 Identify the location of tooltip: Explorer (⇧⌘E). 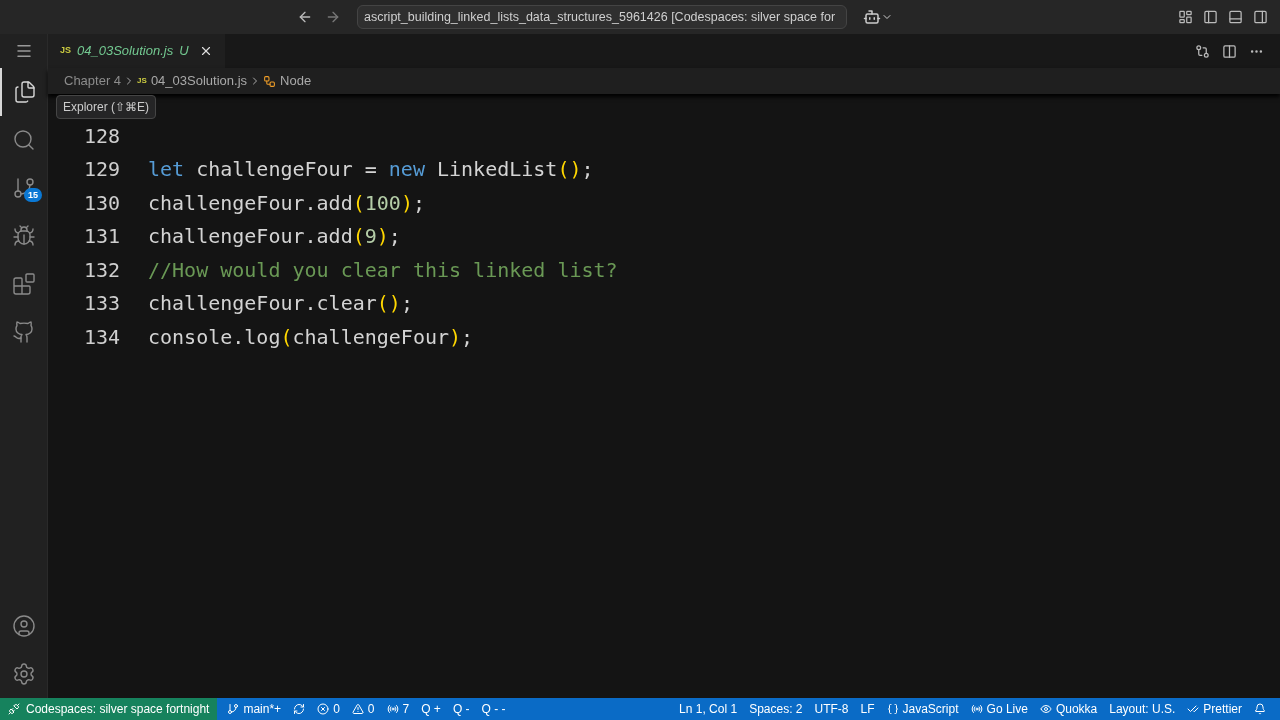
(106, 107).